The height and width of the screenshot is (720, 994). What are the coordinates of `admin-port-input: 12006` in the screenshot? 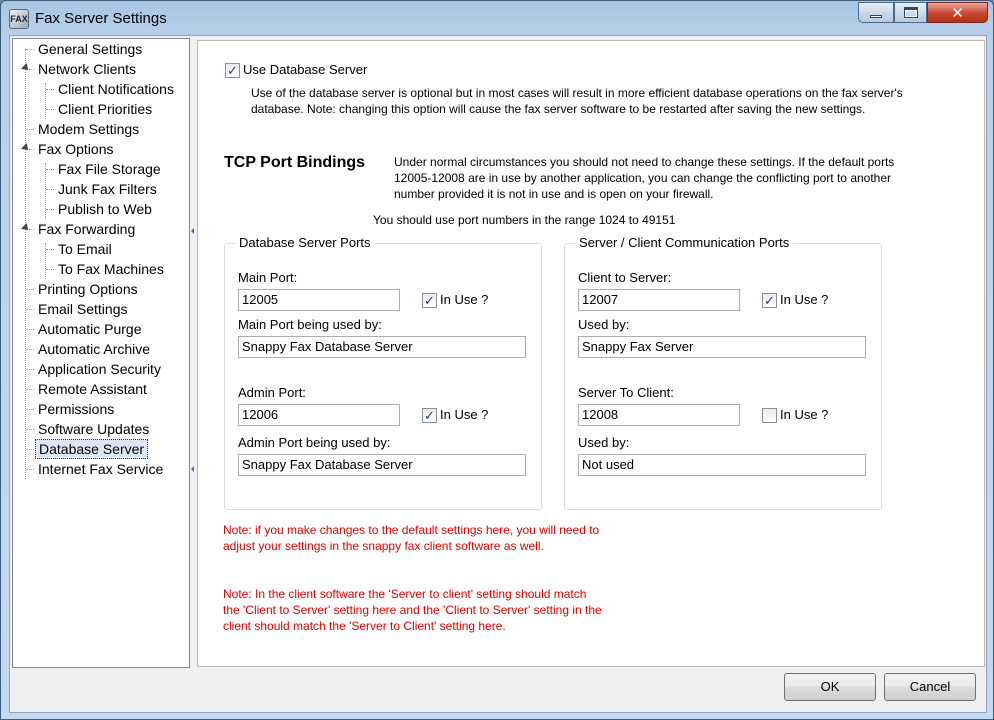 It's located at (319, 415).